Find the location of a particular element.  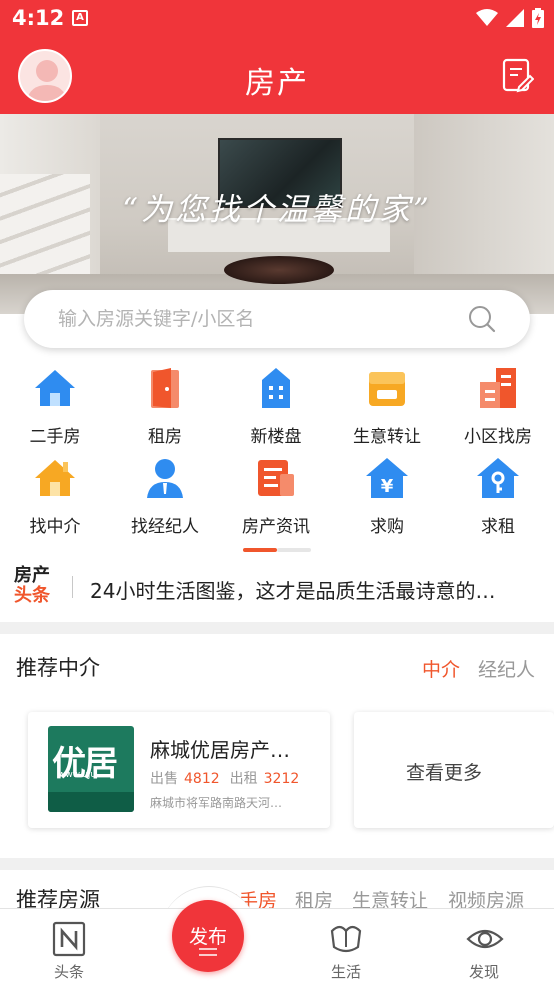

notification-icon: A is located at coordinates (80, 18).